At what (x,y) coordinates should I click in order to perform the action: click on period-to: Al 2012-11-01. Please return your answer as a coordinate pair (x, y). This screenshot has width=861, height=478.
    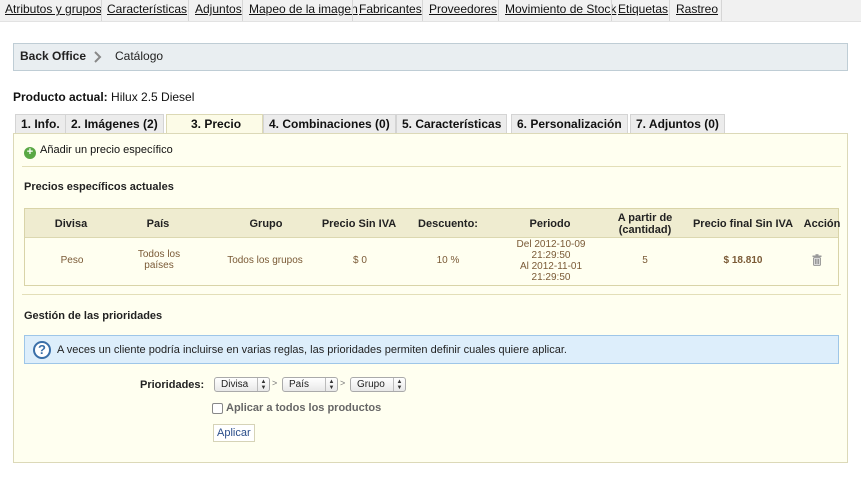
    Looking at the image, I should click on (551, 266).